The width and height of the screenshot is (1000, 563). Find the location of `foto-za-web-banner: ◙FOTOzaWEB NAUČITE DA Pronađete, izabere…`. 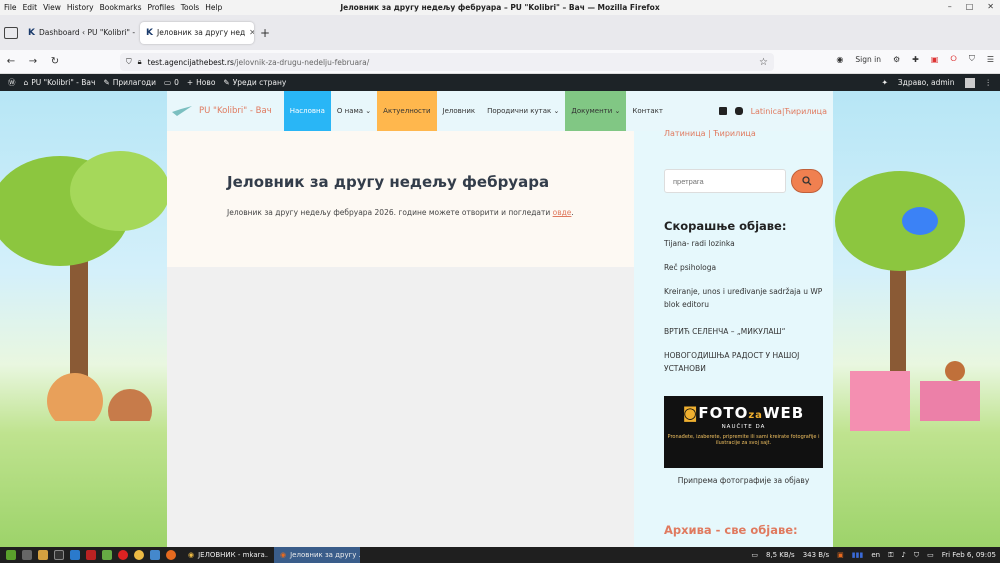

foto-za-web-banner: ◙FOTOzaWEB NAUČITE DA Pronađete, izabere… is located at coordinates (743, 432).